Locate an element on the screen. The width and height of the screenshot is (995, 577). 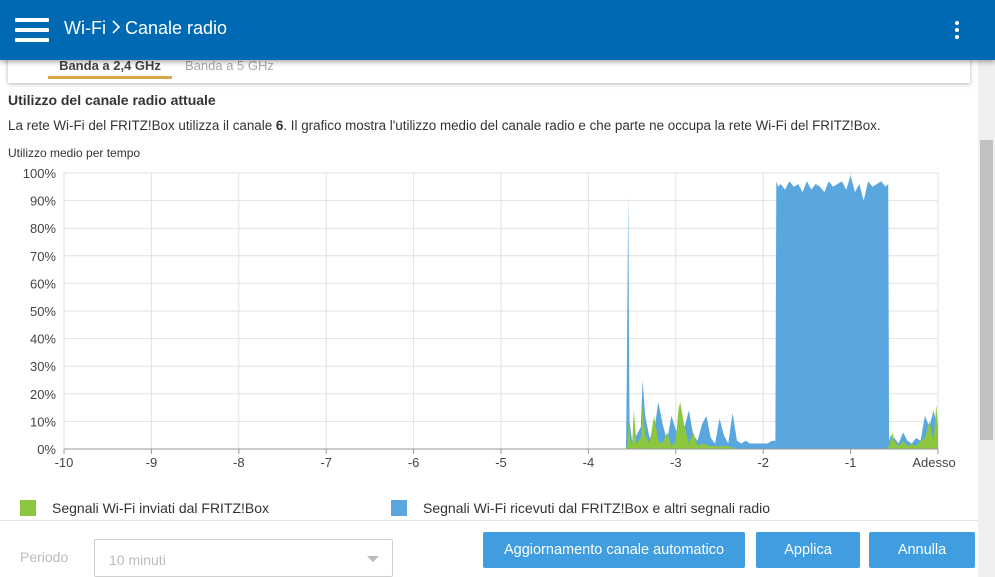
page-title: Canale radio is located at coordinates (176, 28).